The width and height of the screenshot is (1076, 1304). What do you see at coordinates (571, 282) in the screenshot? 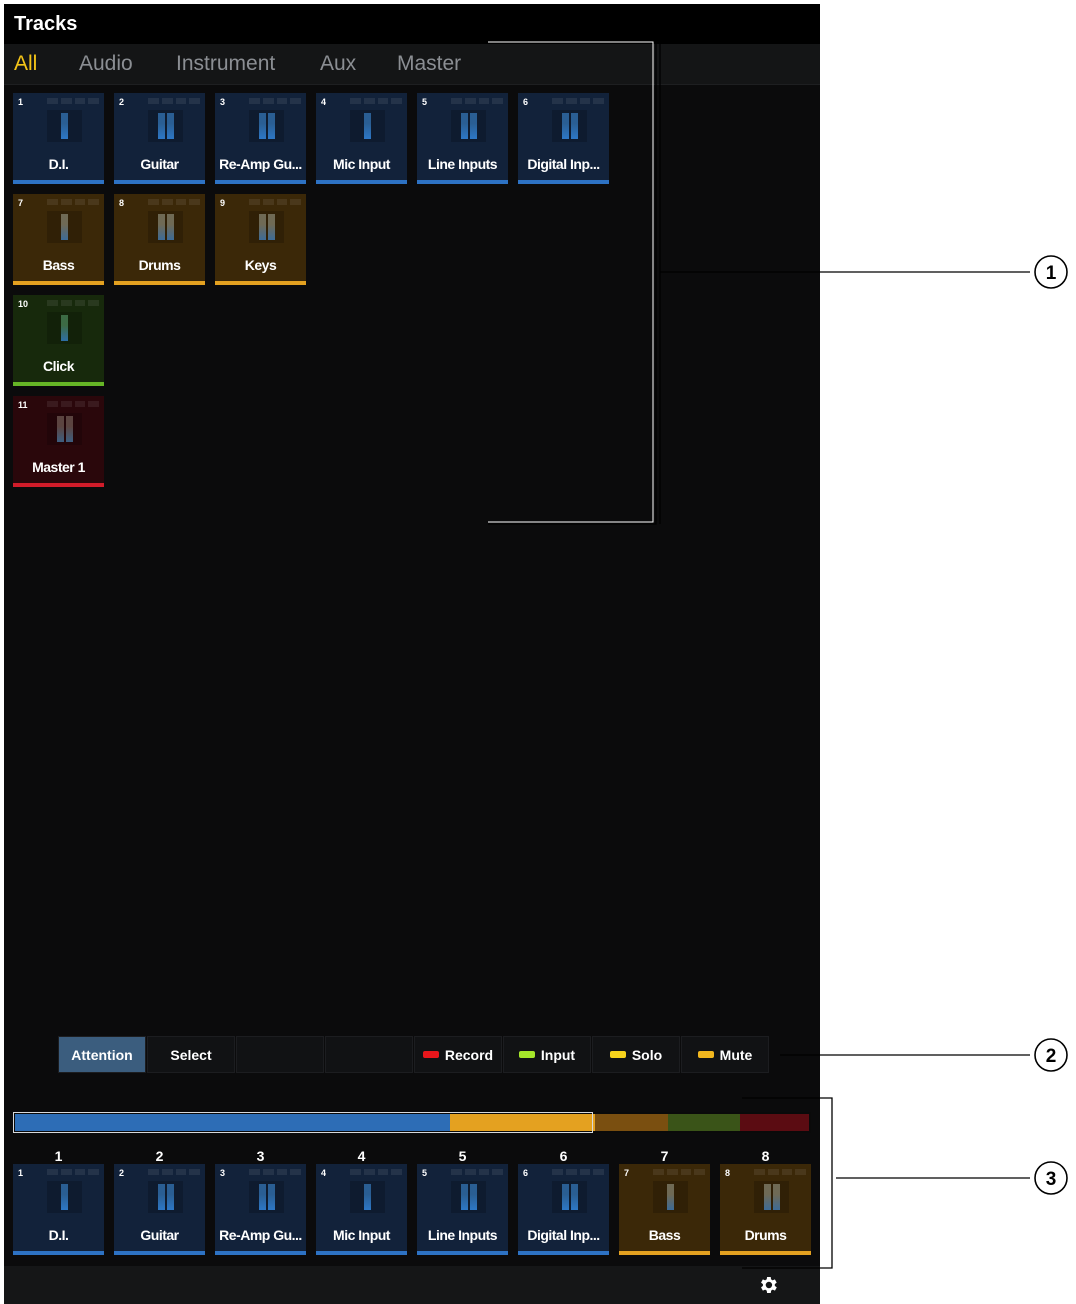
I see `callout-bracket-1-highlight` at bounding box center [571, 282].